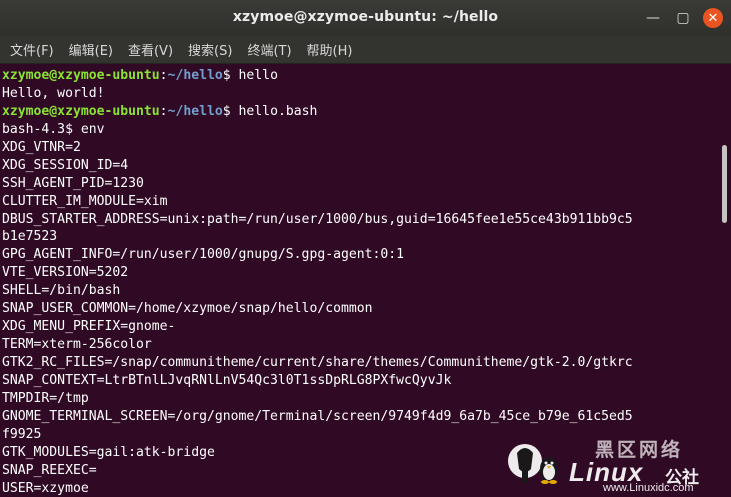  I want to click on window-title: xzymoe@xzymoe-ubuntu: ~/hello, so click(365, 17).